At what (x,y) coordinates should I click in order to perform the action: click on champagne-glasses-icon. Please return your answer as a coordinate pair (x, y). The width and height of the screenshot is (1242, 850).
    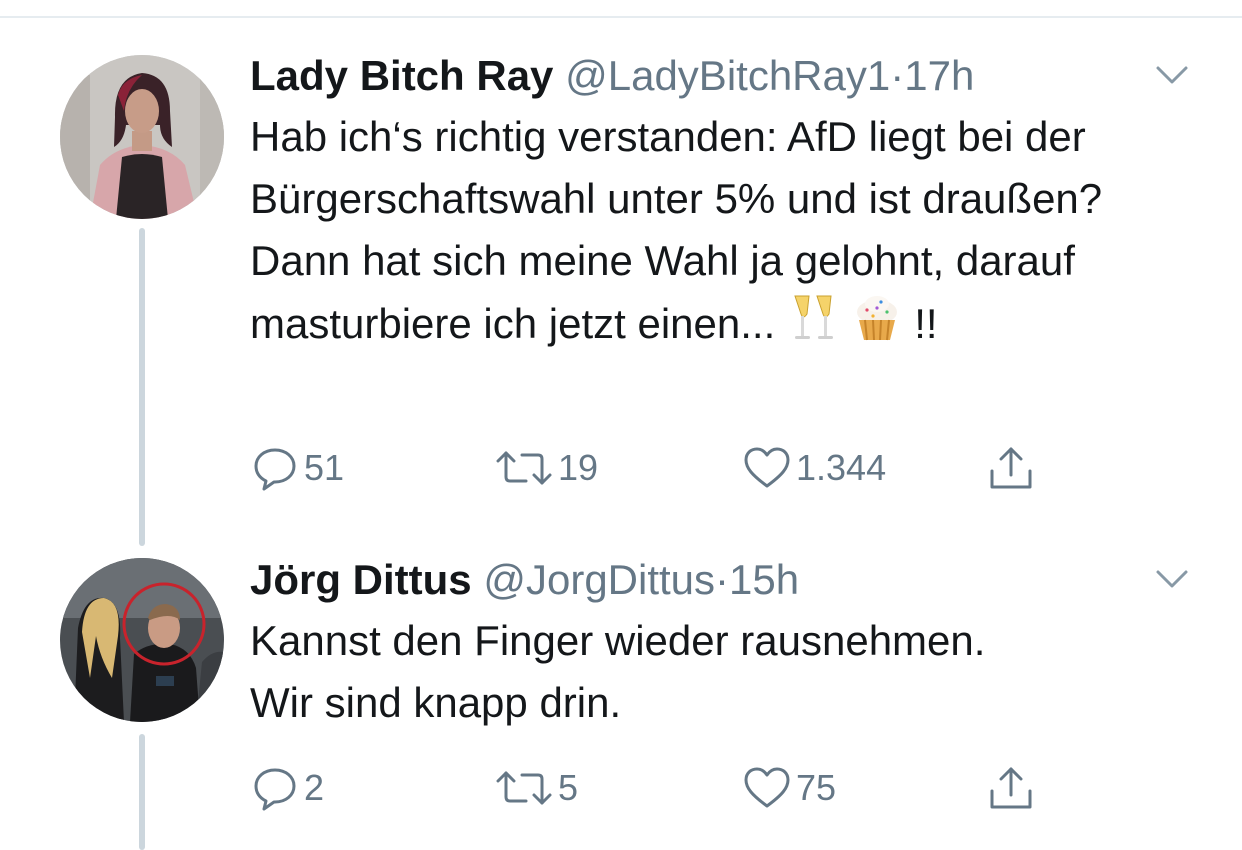
    Looking at the image, I should click on (813, 326).